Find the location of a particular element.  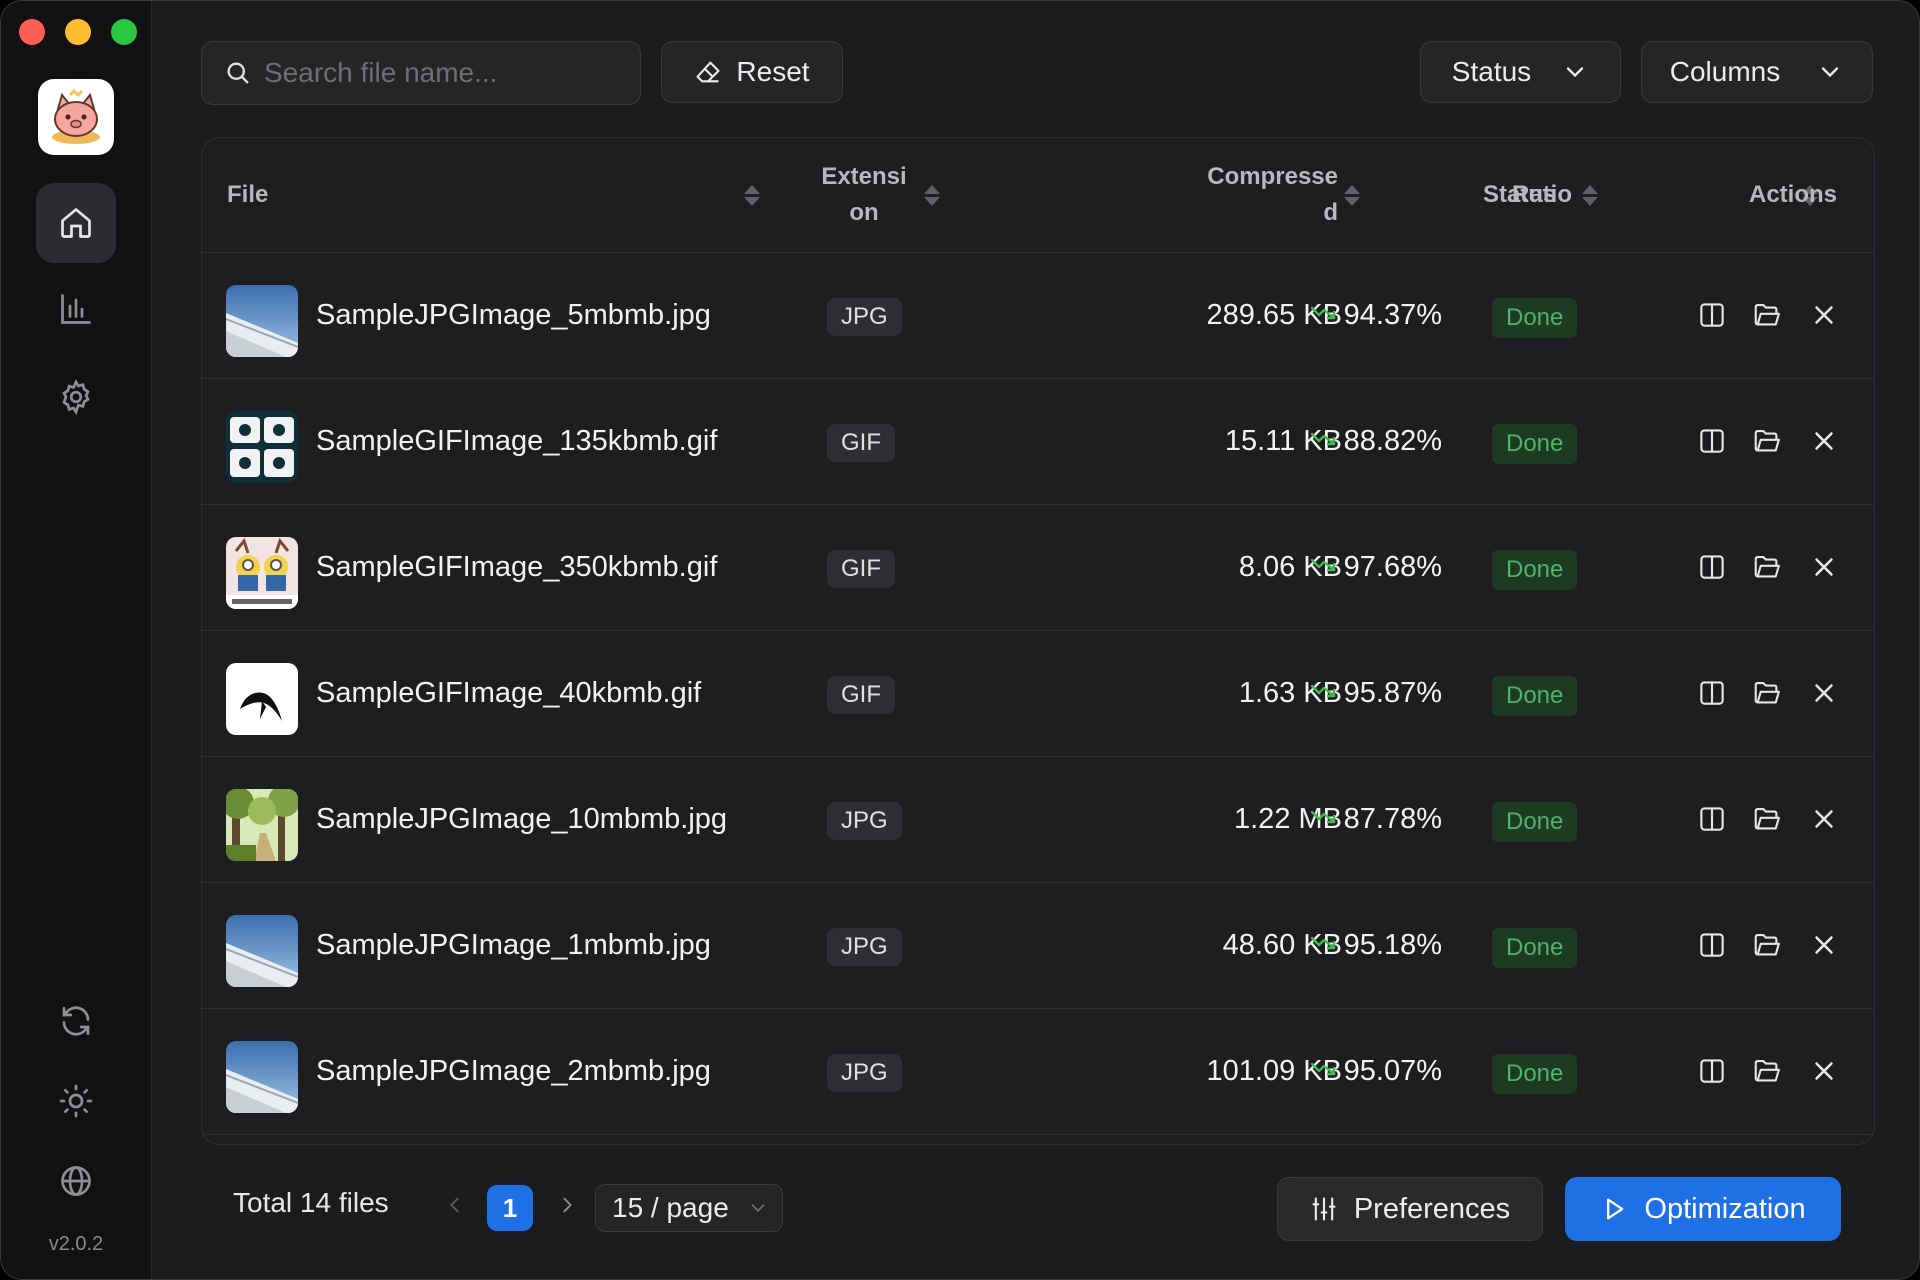

bar-chart-icon is located at coordinates (76, 309).